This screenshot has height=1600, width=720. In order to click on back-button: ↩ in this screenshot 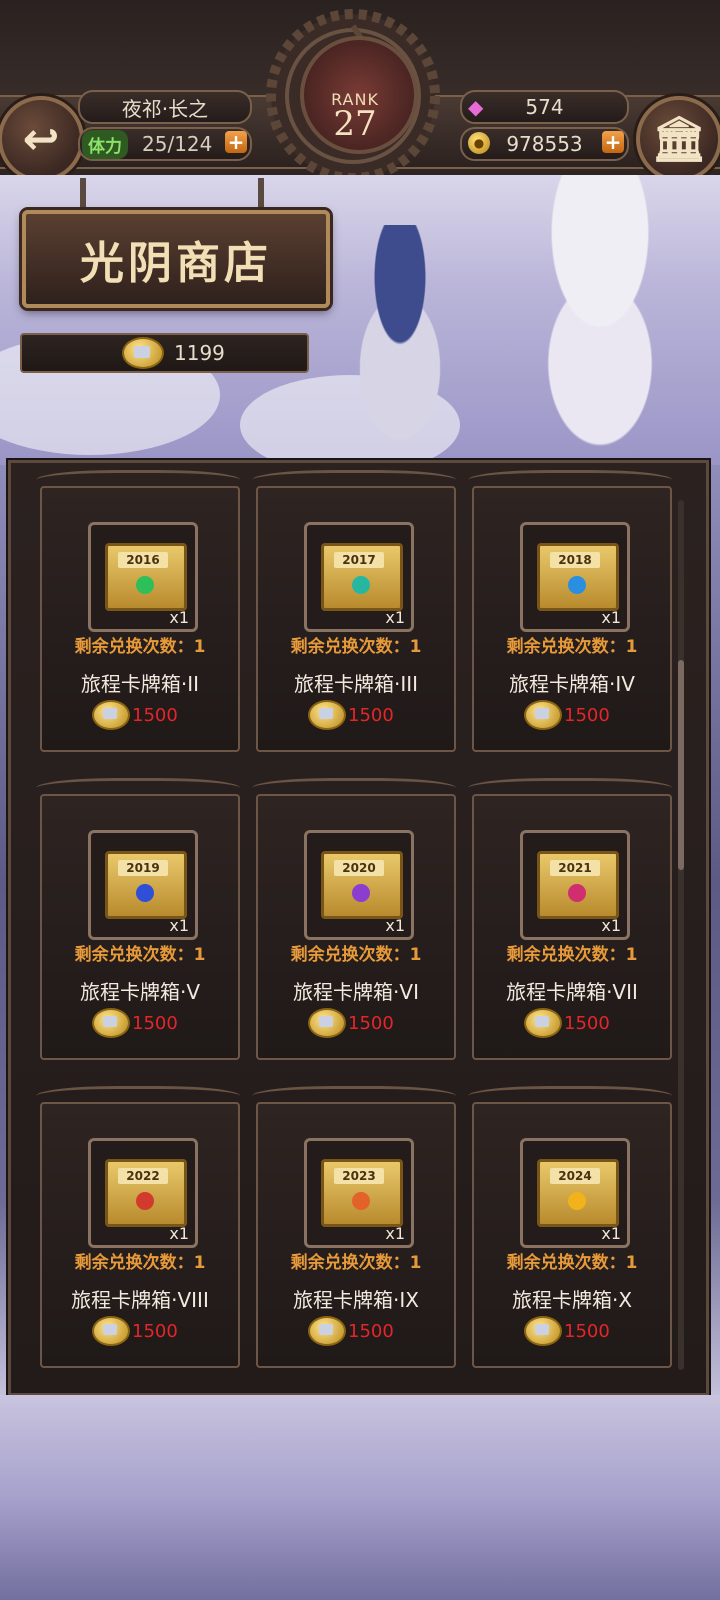, I will do `click(42, 139)`.